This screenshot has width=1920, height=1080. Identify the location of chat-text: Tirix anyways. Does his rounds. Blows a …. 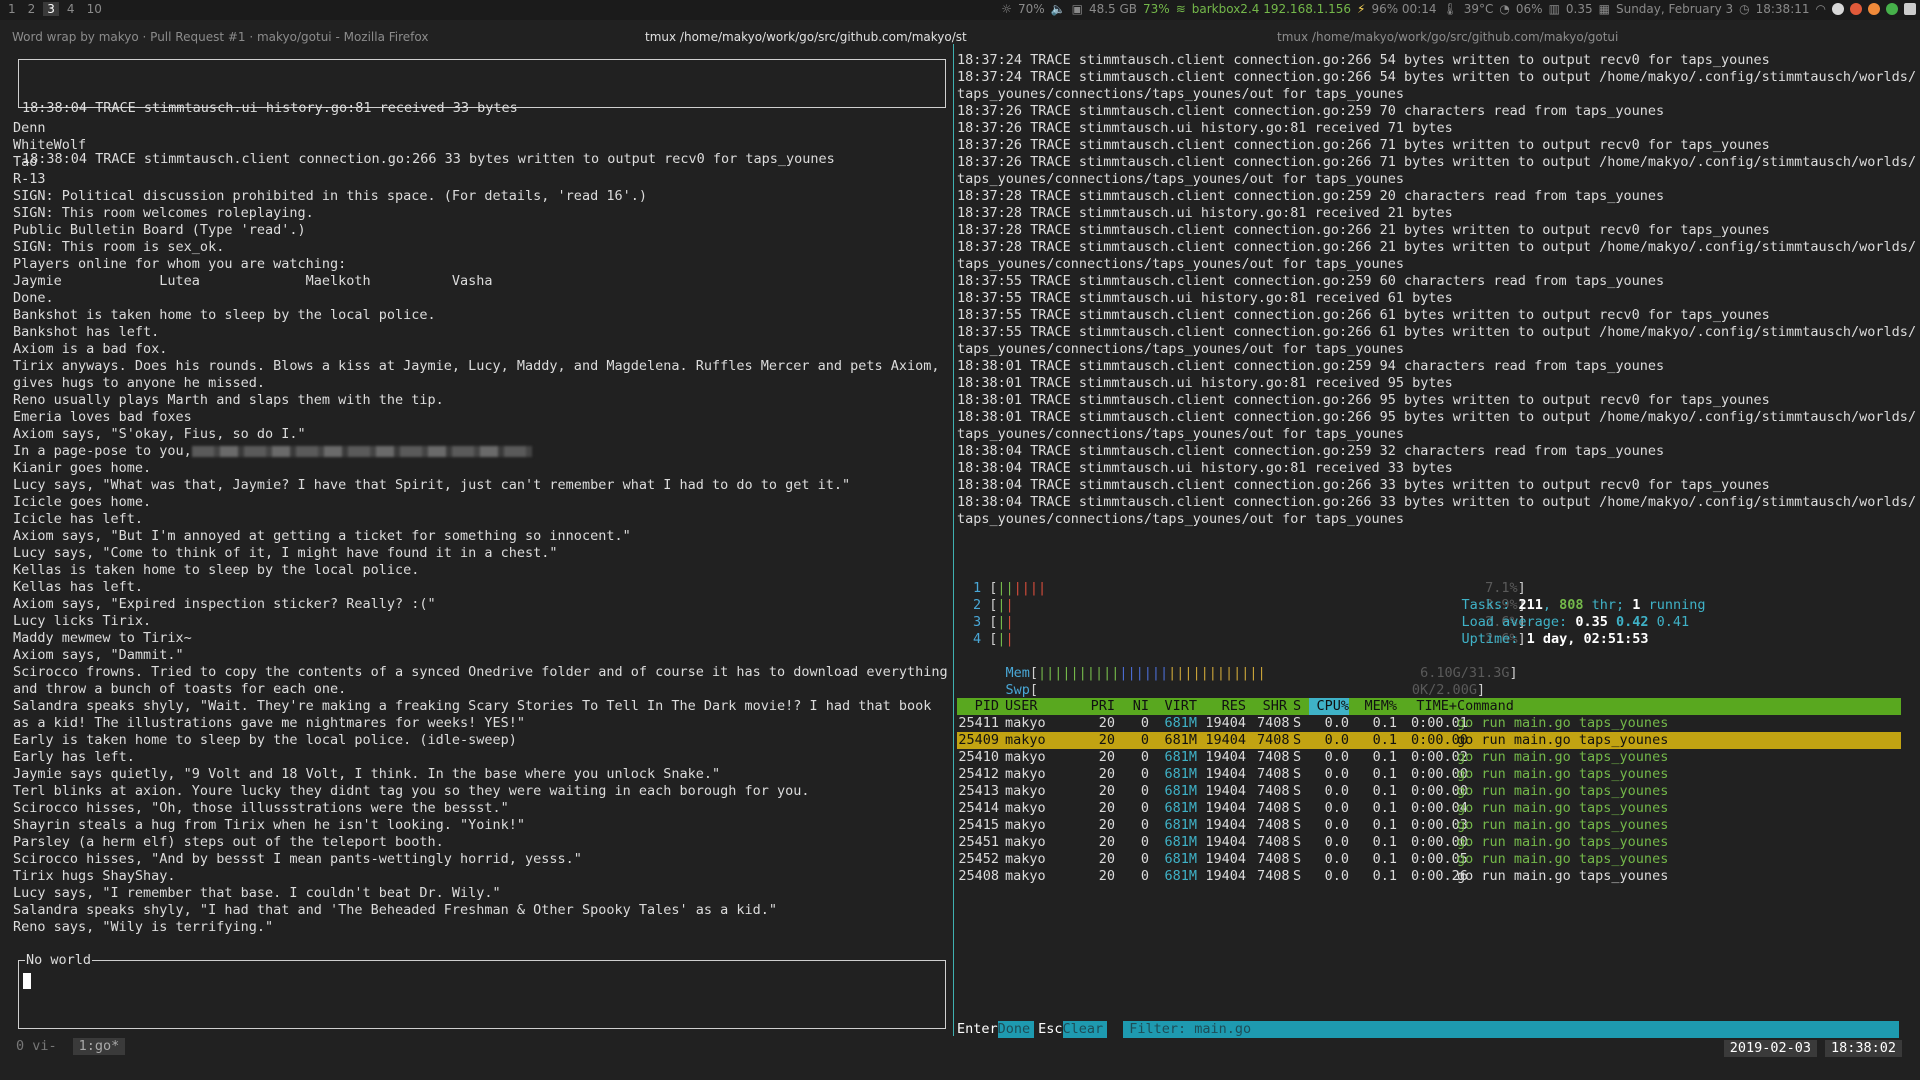
(476, 366).